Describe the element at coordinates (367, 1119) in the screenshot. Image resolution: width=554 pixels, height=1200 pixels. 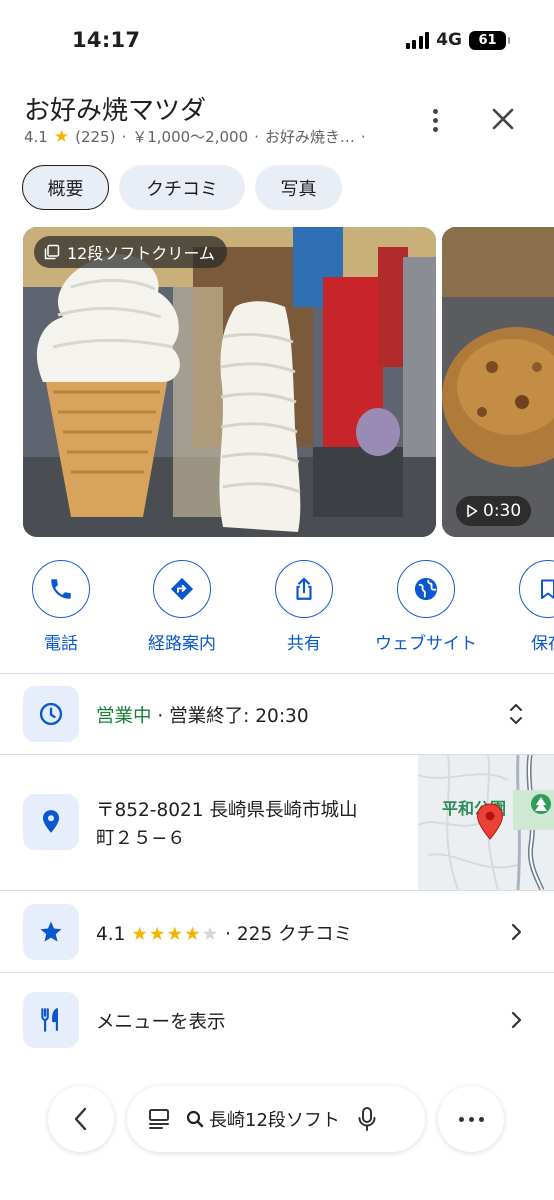
I see `microphone-icon` at that location.